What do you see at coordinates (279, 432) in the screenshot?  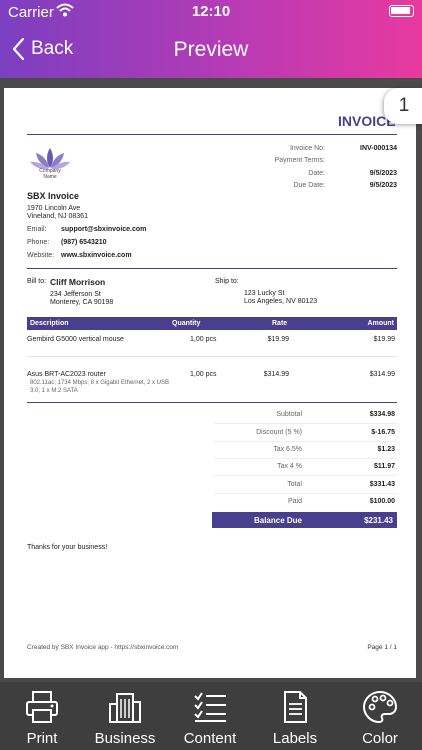 I see `discount-label: Discount (5 %)` at bounding box center [279, 432].